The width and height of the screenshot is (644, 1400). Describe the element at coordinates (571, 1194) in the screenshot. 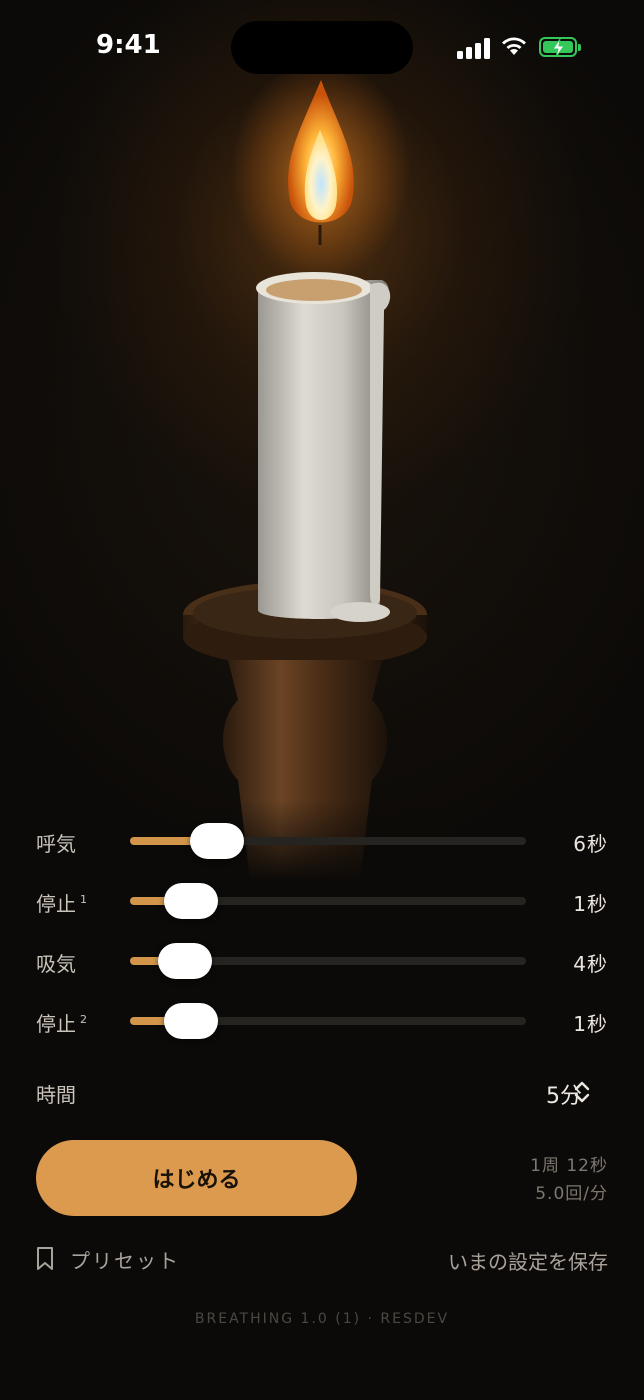

I see `breath-rate-text: 5.0回/分` at that location.